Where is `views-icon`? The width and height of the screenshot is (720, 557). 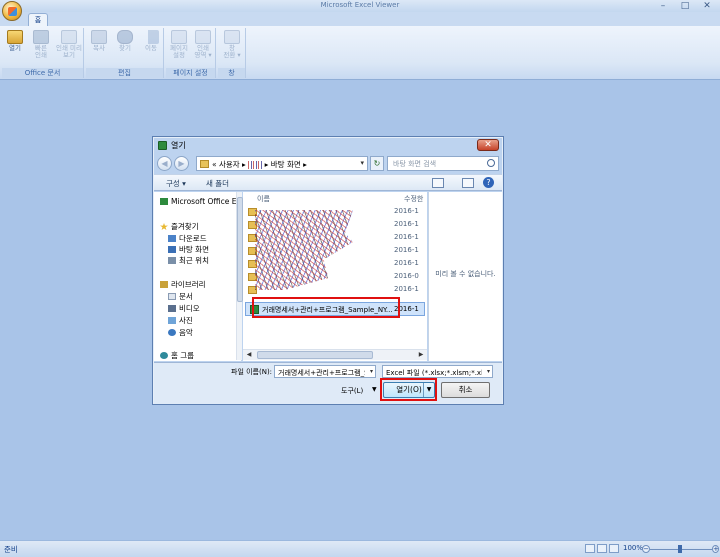 views-icon is located at coordinates (438, 183).